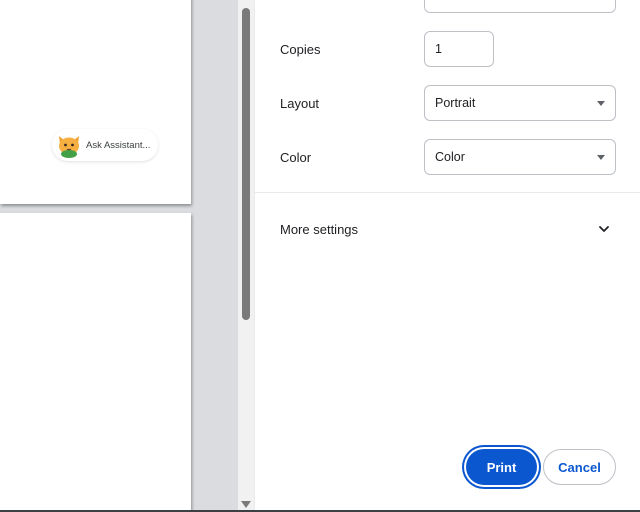 This screenshot has height=512, width=640. I want to click on print-button: Print, so click(501, 467).